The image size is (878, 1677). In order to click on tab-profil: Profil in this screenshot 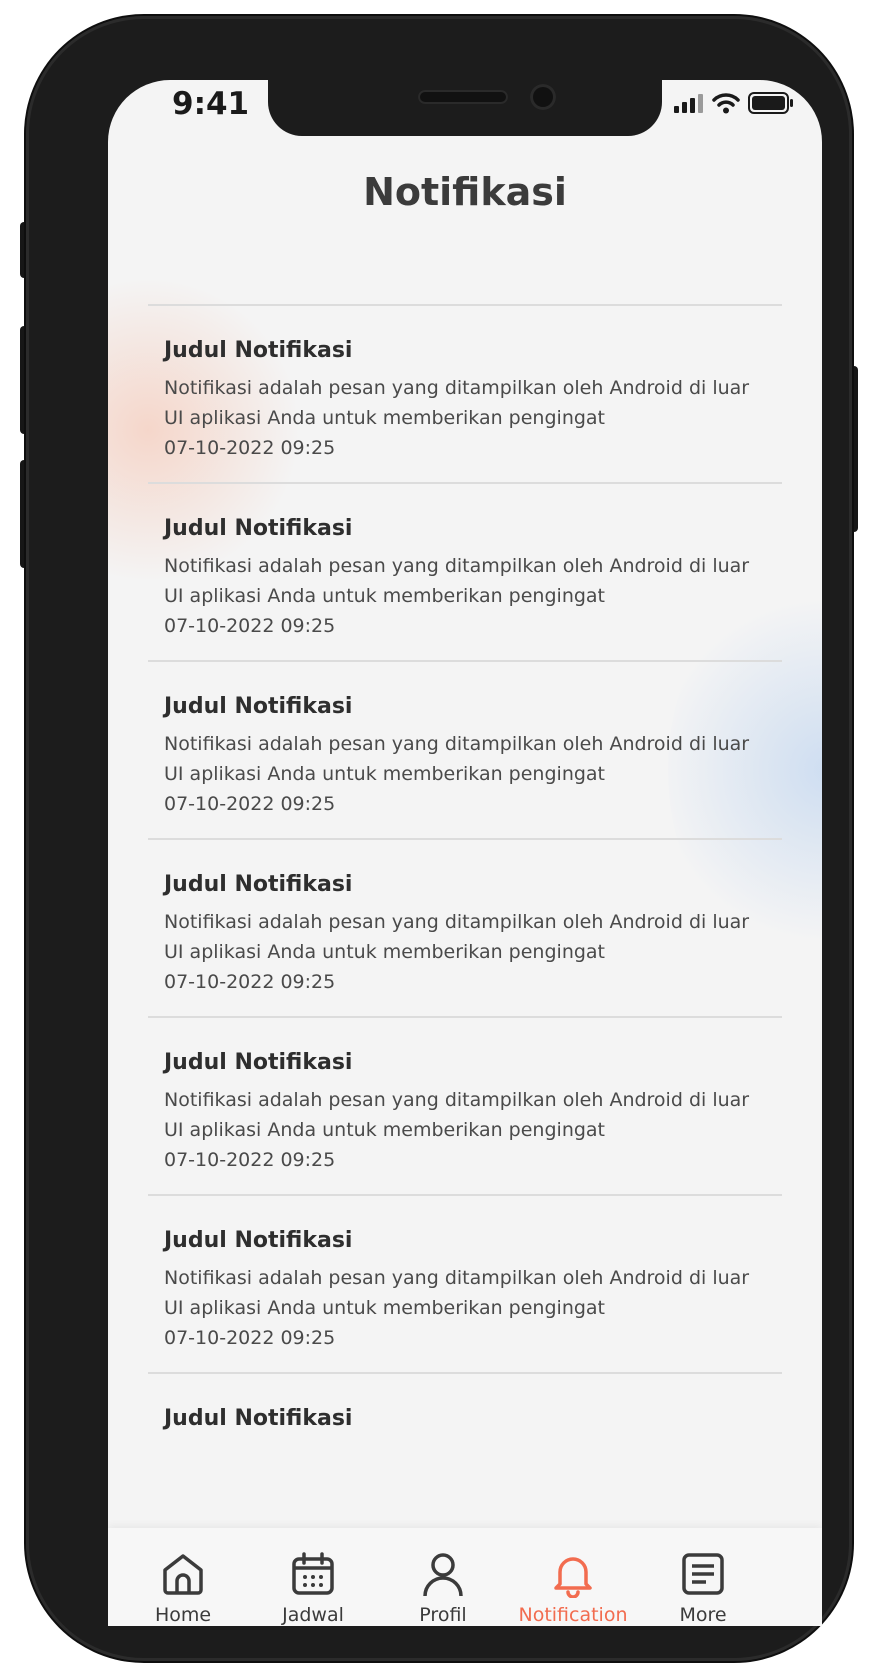, I will do `click(443, 1577)`.